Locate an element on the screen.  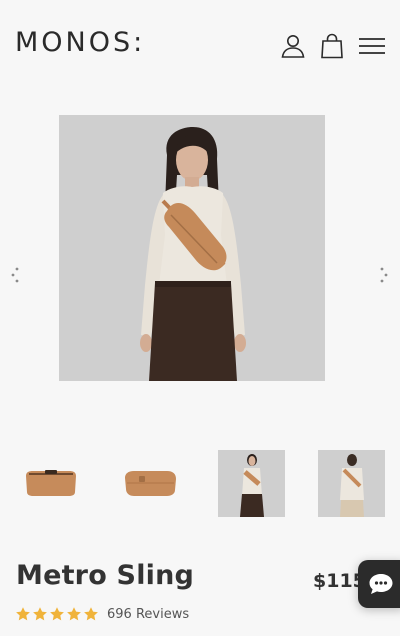
thumbnail-sling-angle is located at coordinates (150, 483).